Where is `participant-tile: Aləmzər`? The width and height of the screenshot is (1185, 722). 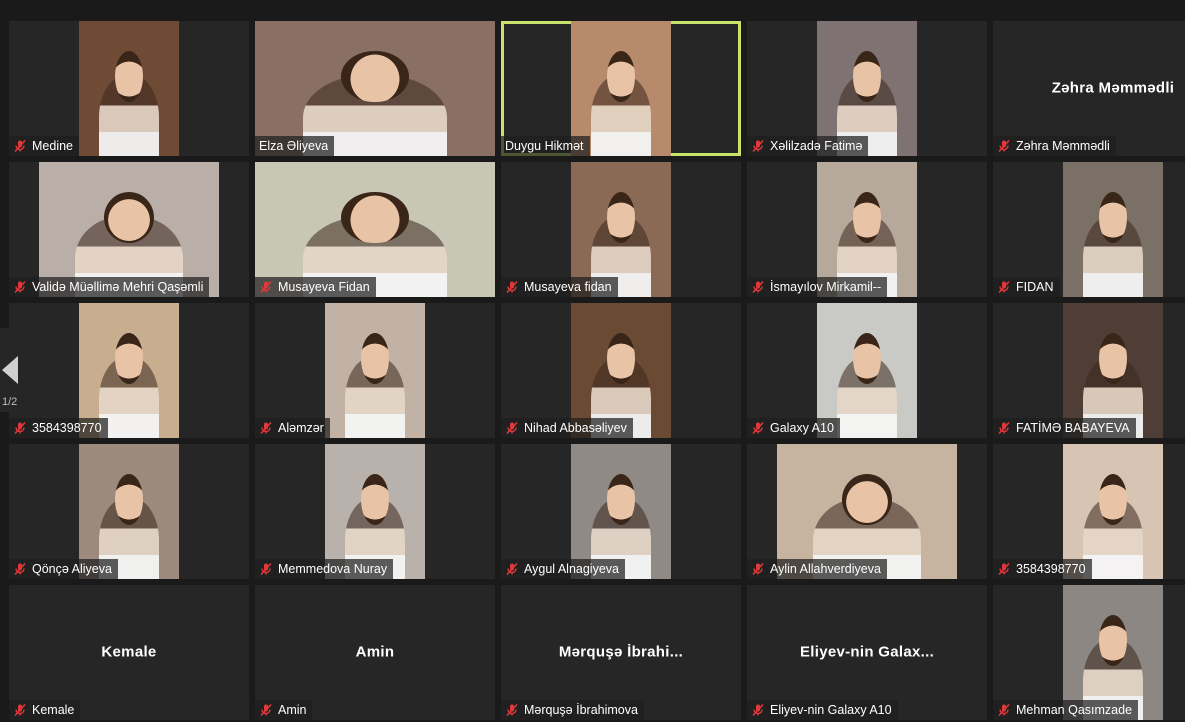
participant-tile: Aləmzər is located at coordinates (375, 370).